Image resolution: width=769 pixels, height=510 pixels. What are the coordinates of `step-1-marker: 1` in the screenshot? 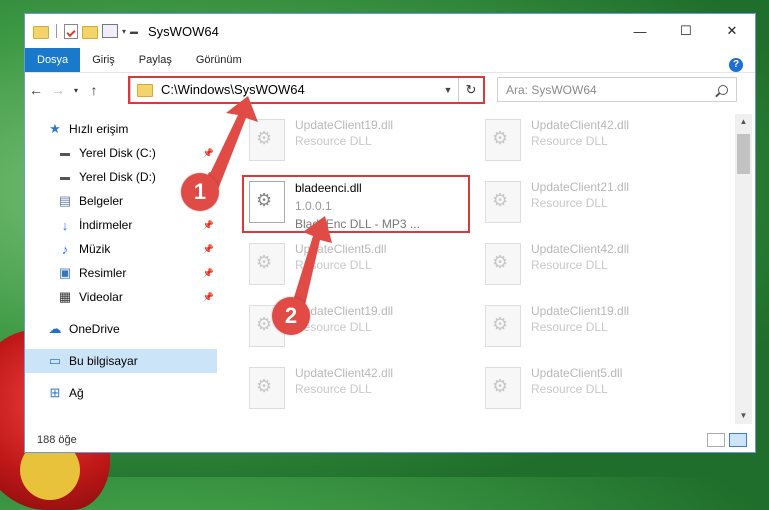 It's located at (200, 192).